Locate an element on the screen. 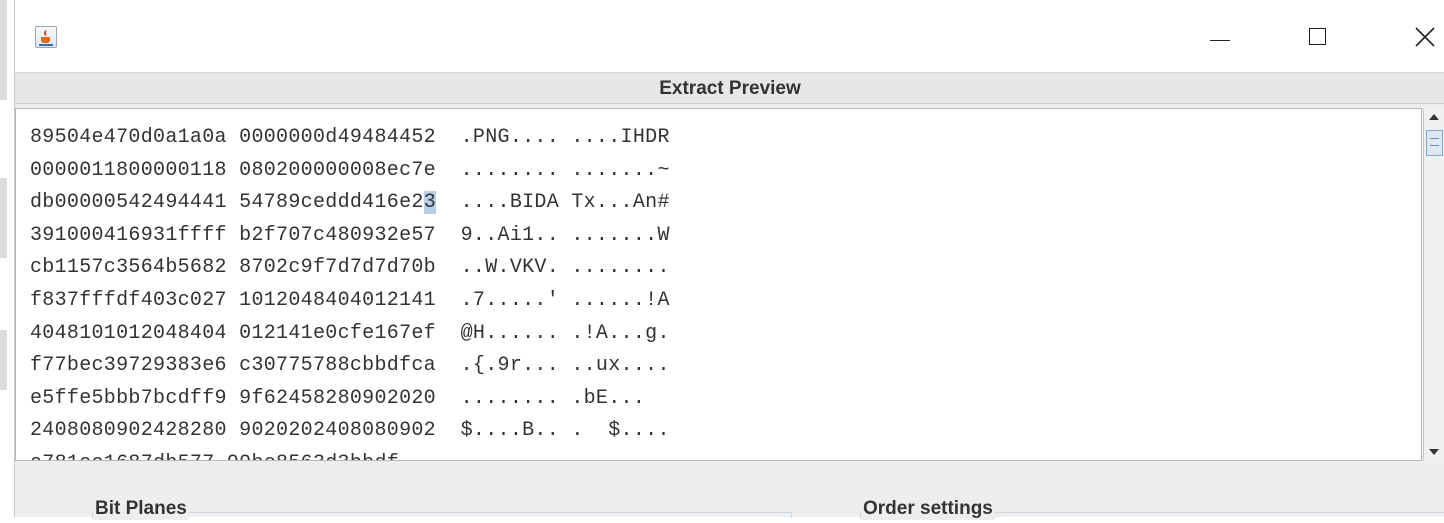 This screenshot has height=523, width=1444. ascii-column: 9..Ai1.. .......W is located at coordinates (565, 235).